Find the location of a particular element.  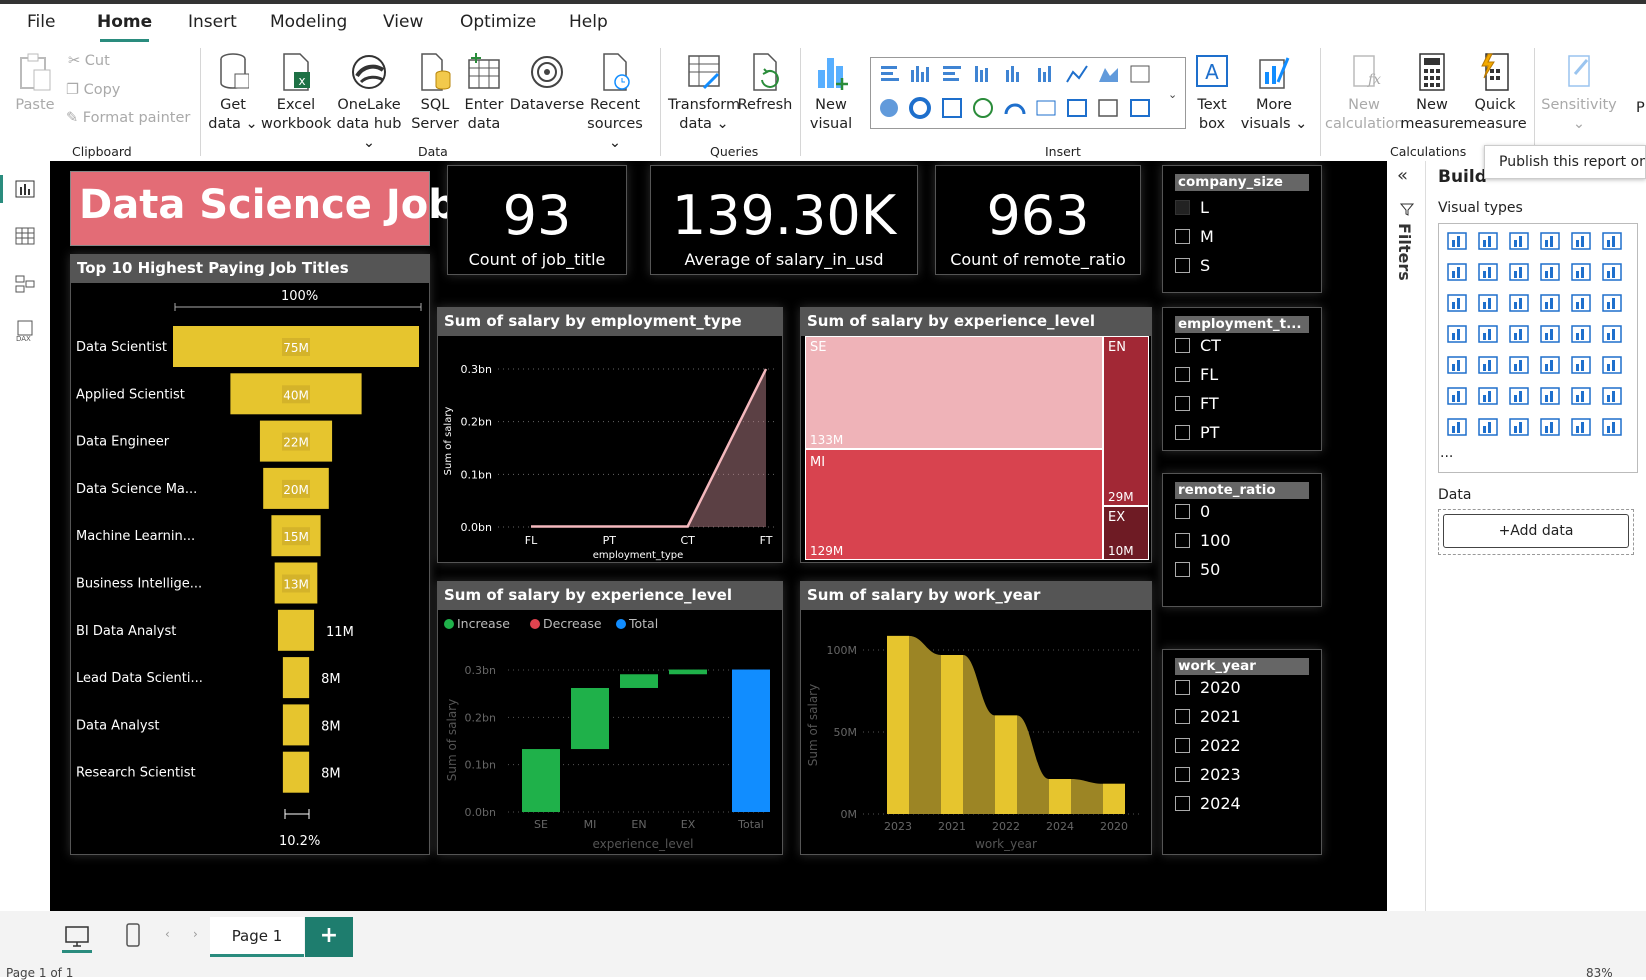

slicer-item: 100 is located at coordinates (1203, 540).